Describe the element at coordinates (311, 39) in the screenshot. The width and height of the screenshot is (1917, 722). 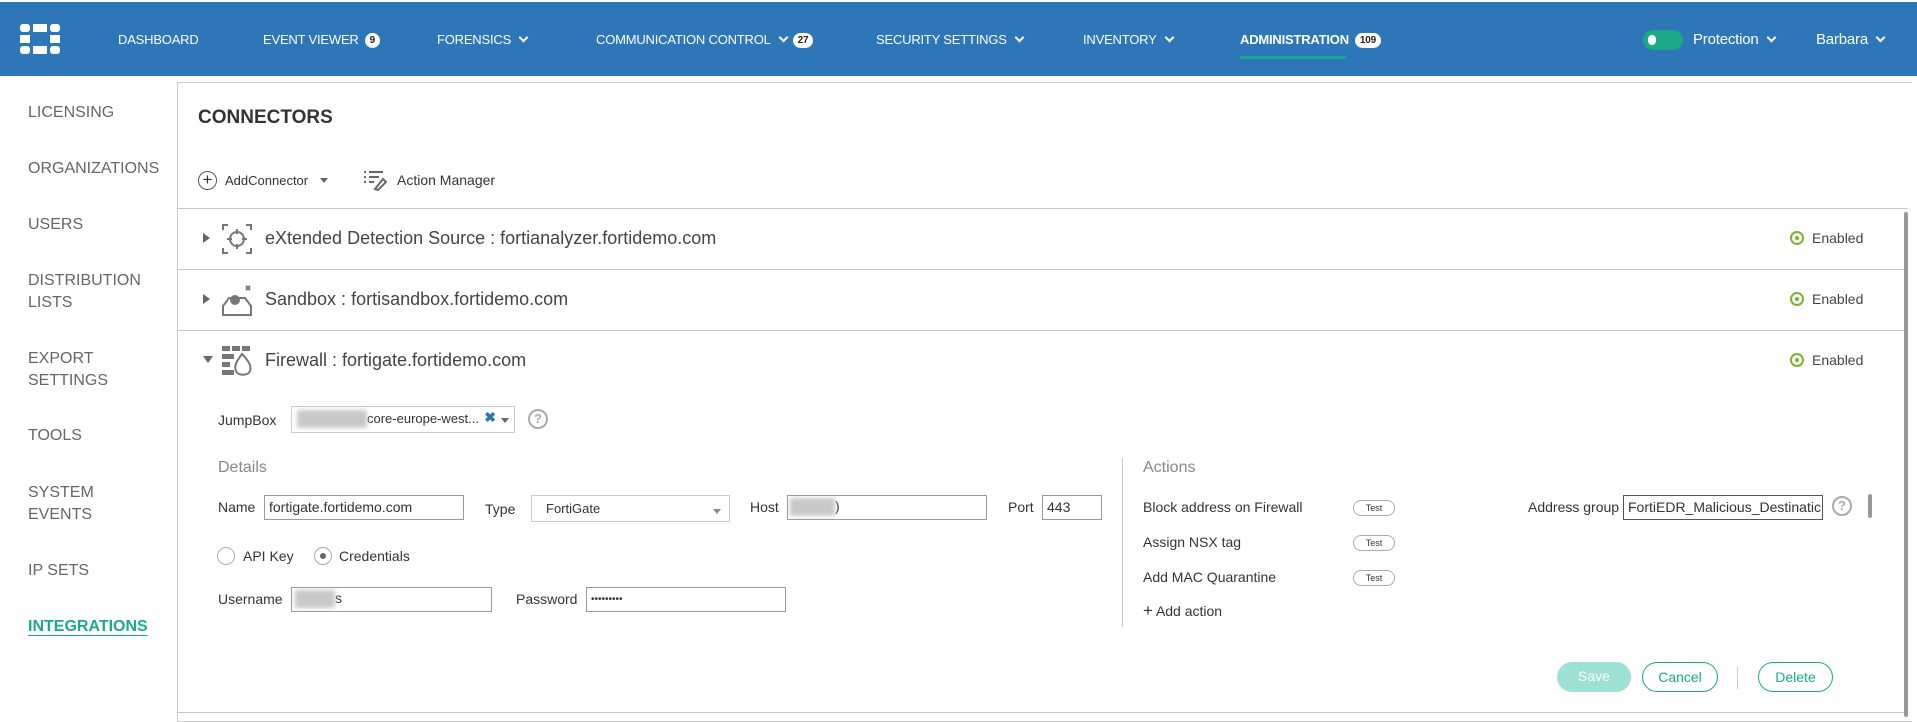
I see `nav-label: EVENT VIEWER` at that location.